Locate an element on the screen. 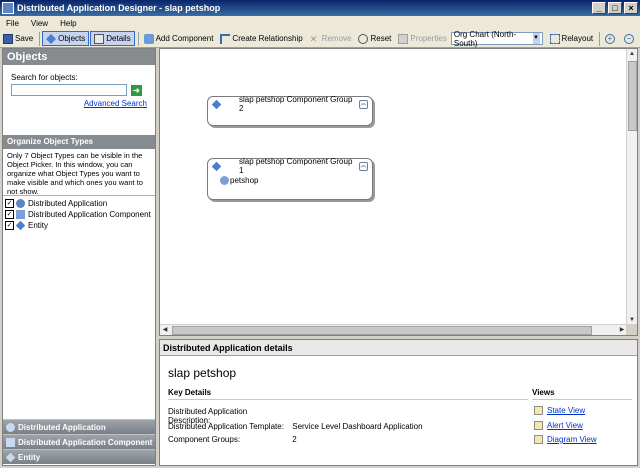 The width and height of the screenshot is (640, 468). relayout-icon is located at coordinates (554, 38).